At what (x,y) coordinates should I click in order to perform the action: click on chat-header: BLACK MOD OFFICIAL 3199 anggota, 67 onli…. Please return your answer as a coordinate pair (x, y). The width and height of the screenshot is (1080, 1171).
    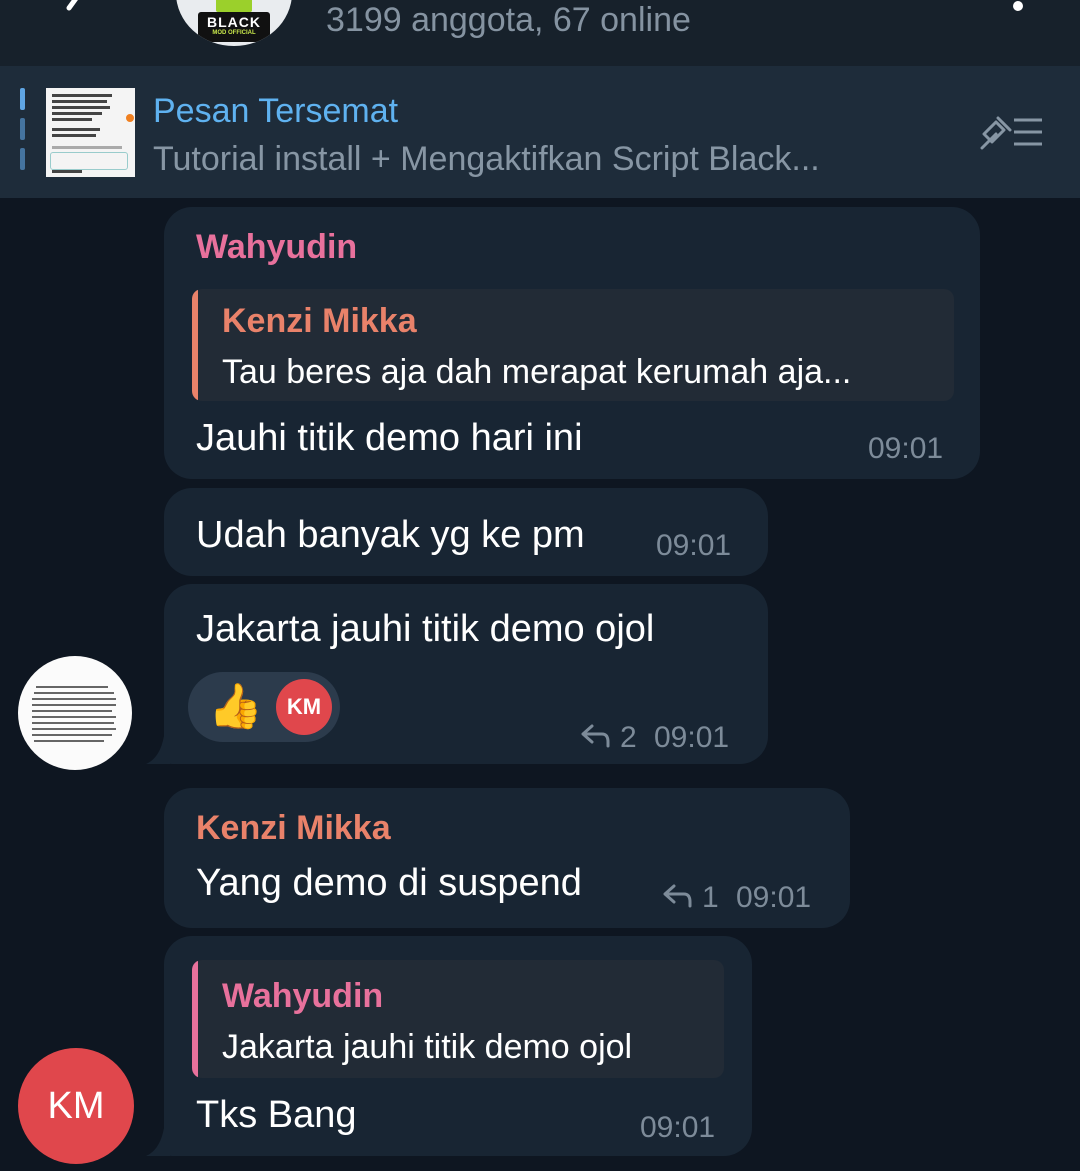
    Looking at the image, I should click on (540, 33).